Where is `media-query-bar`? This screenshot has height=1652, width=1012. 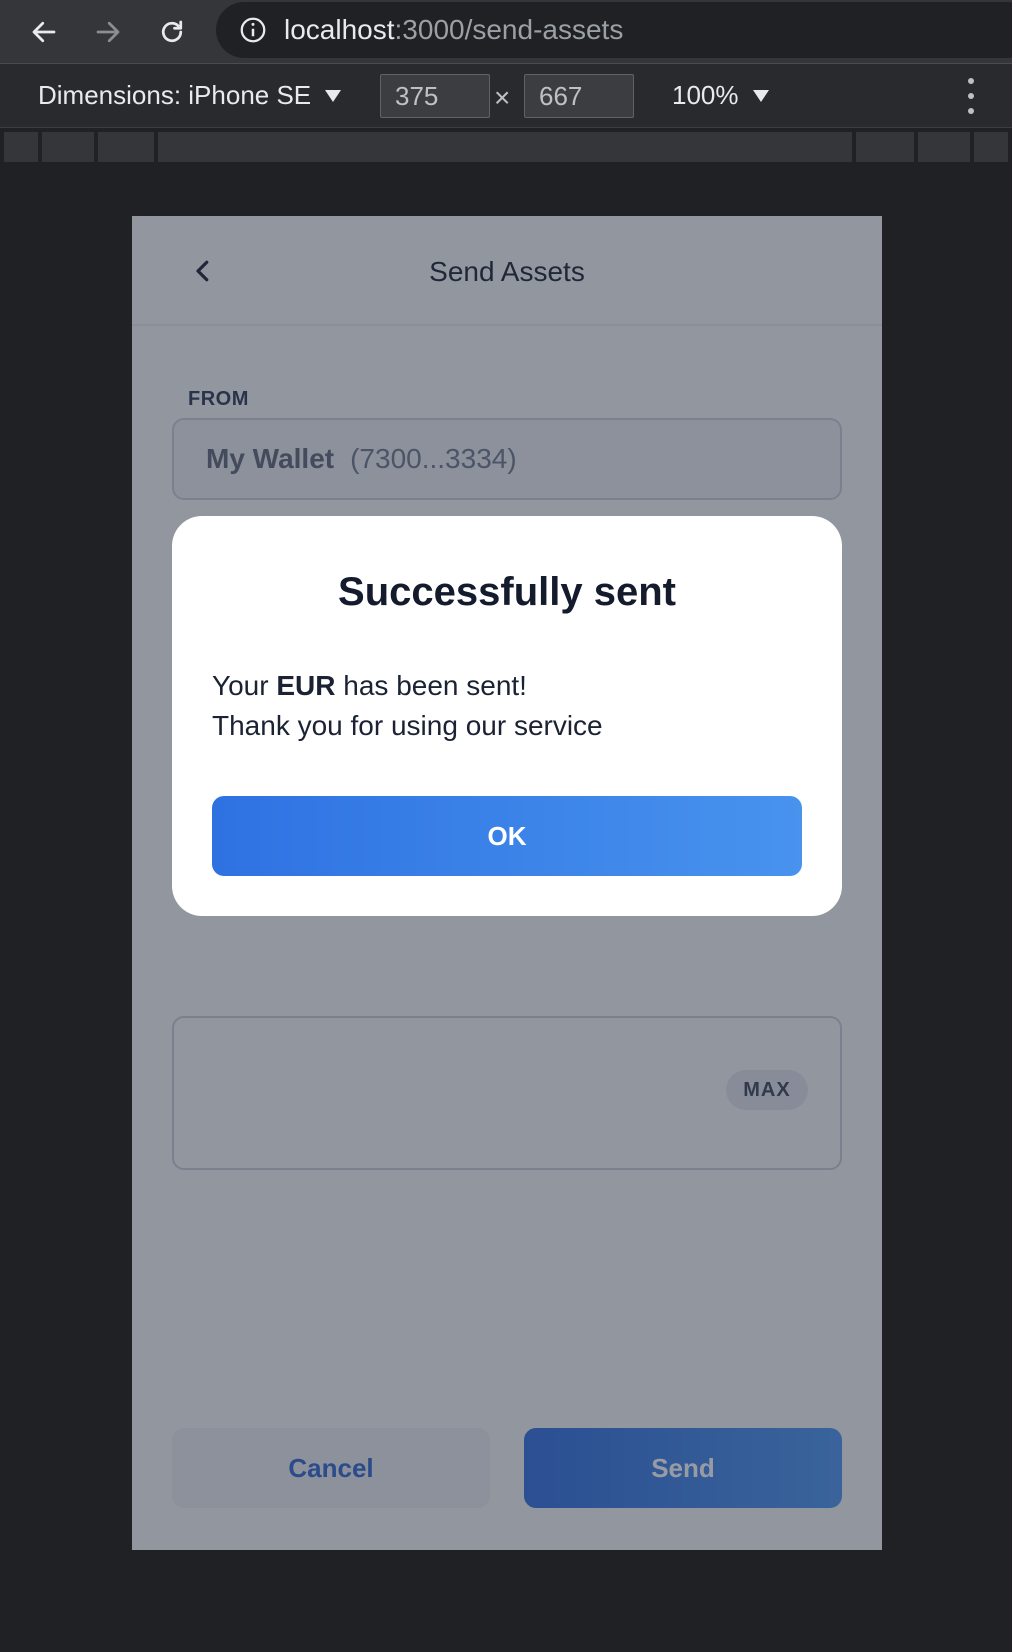
media-query-bar is located at coordinates (506, 147).